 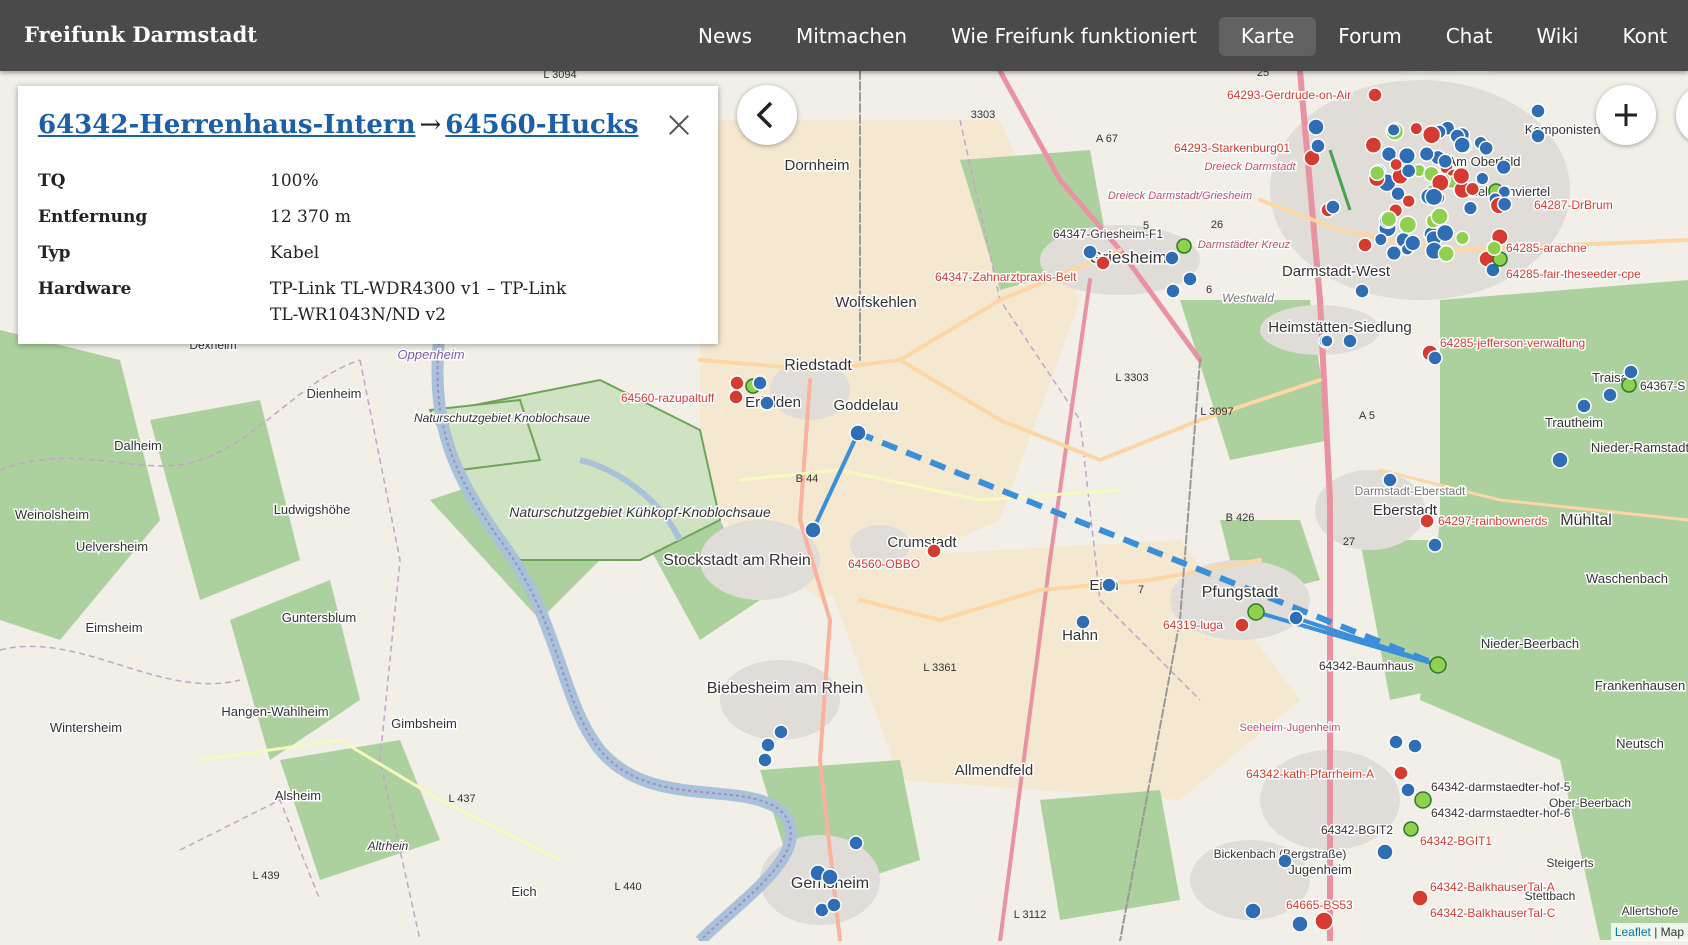 I want to click on place-label: Darmstädter Kreuz, so click(x=1244, y=245).